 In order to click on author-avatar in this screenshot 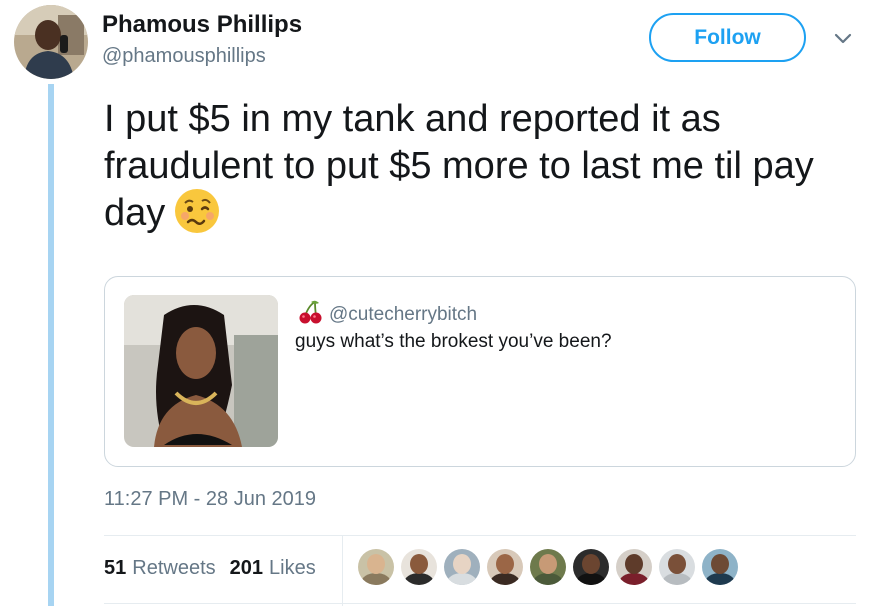, I will do `click(51, 42)`.